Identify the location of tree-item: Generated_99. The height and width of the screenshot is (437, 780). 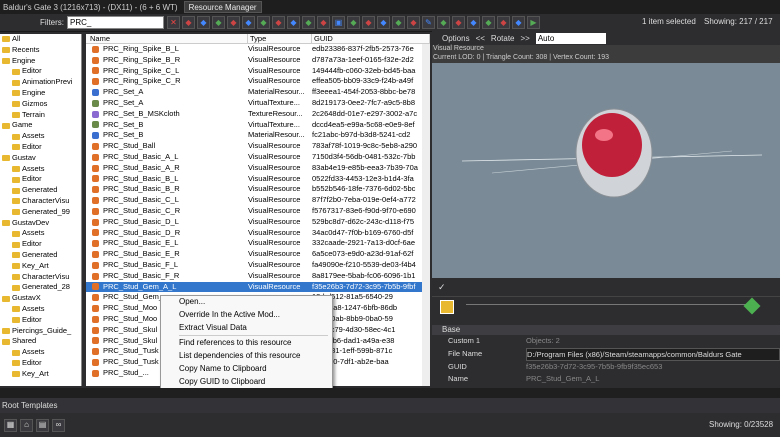
(40, 212).